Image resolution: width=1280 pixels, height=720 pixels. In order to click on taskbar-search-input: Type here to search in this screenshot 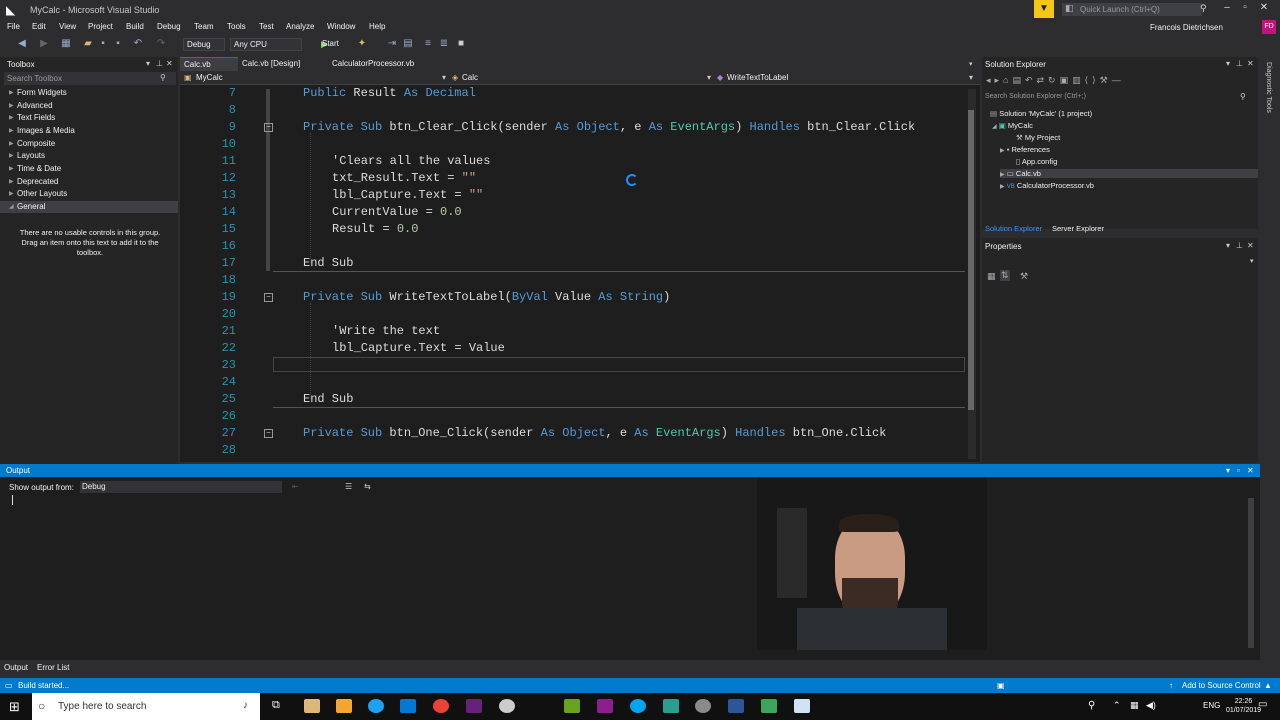, I will do `click(146, 706)`.